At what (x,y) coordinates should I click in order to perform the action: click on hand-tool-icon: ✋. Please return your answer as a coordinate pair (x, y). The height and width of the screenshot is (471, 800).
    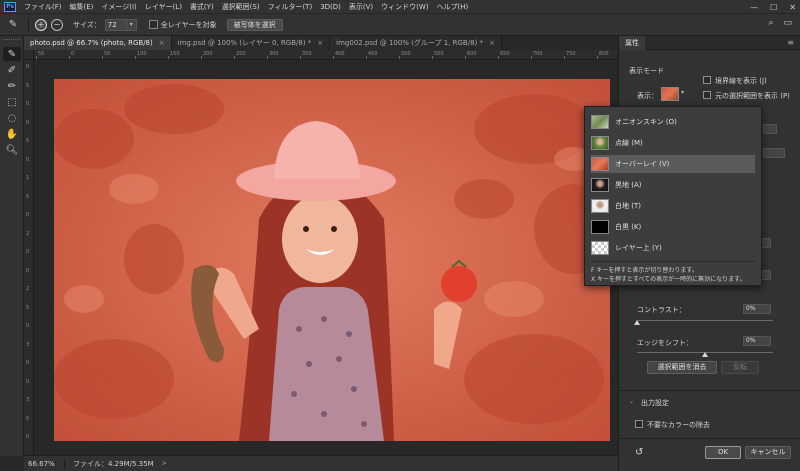
    Looking at the image, I should click on (12, 134).